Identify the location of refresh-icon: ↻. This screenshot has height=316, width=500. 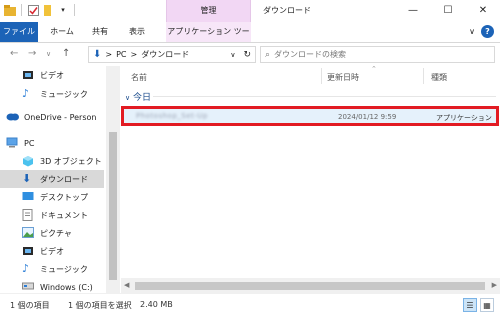
(247, 55).